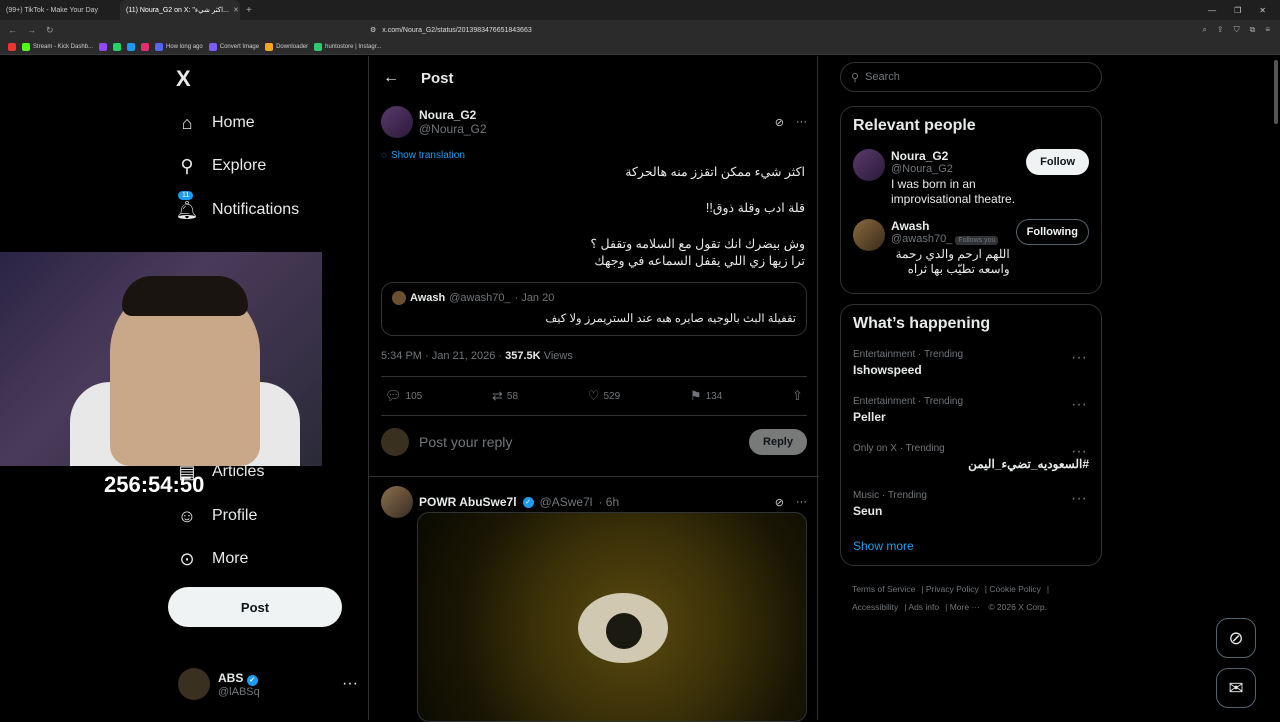  Describe the element at coordinates (255, 607) in the screenshot. I see `post-button: Post` at that location.